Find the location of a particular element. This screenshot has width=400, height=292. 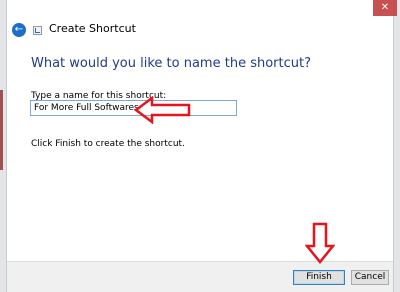

close-icon: ✕ is located at coordinates (385, 8).